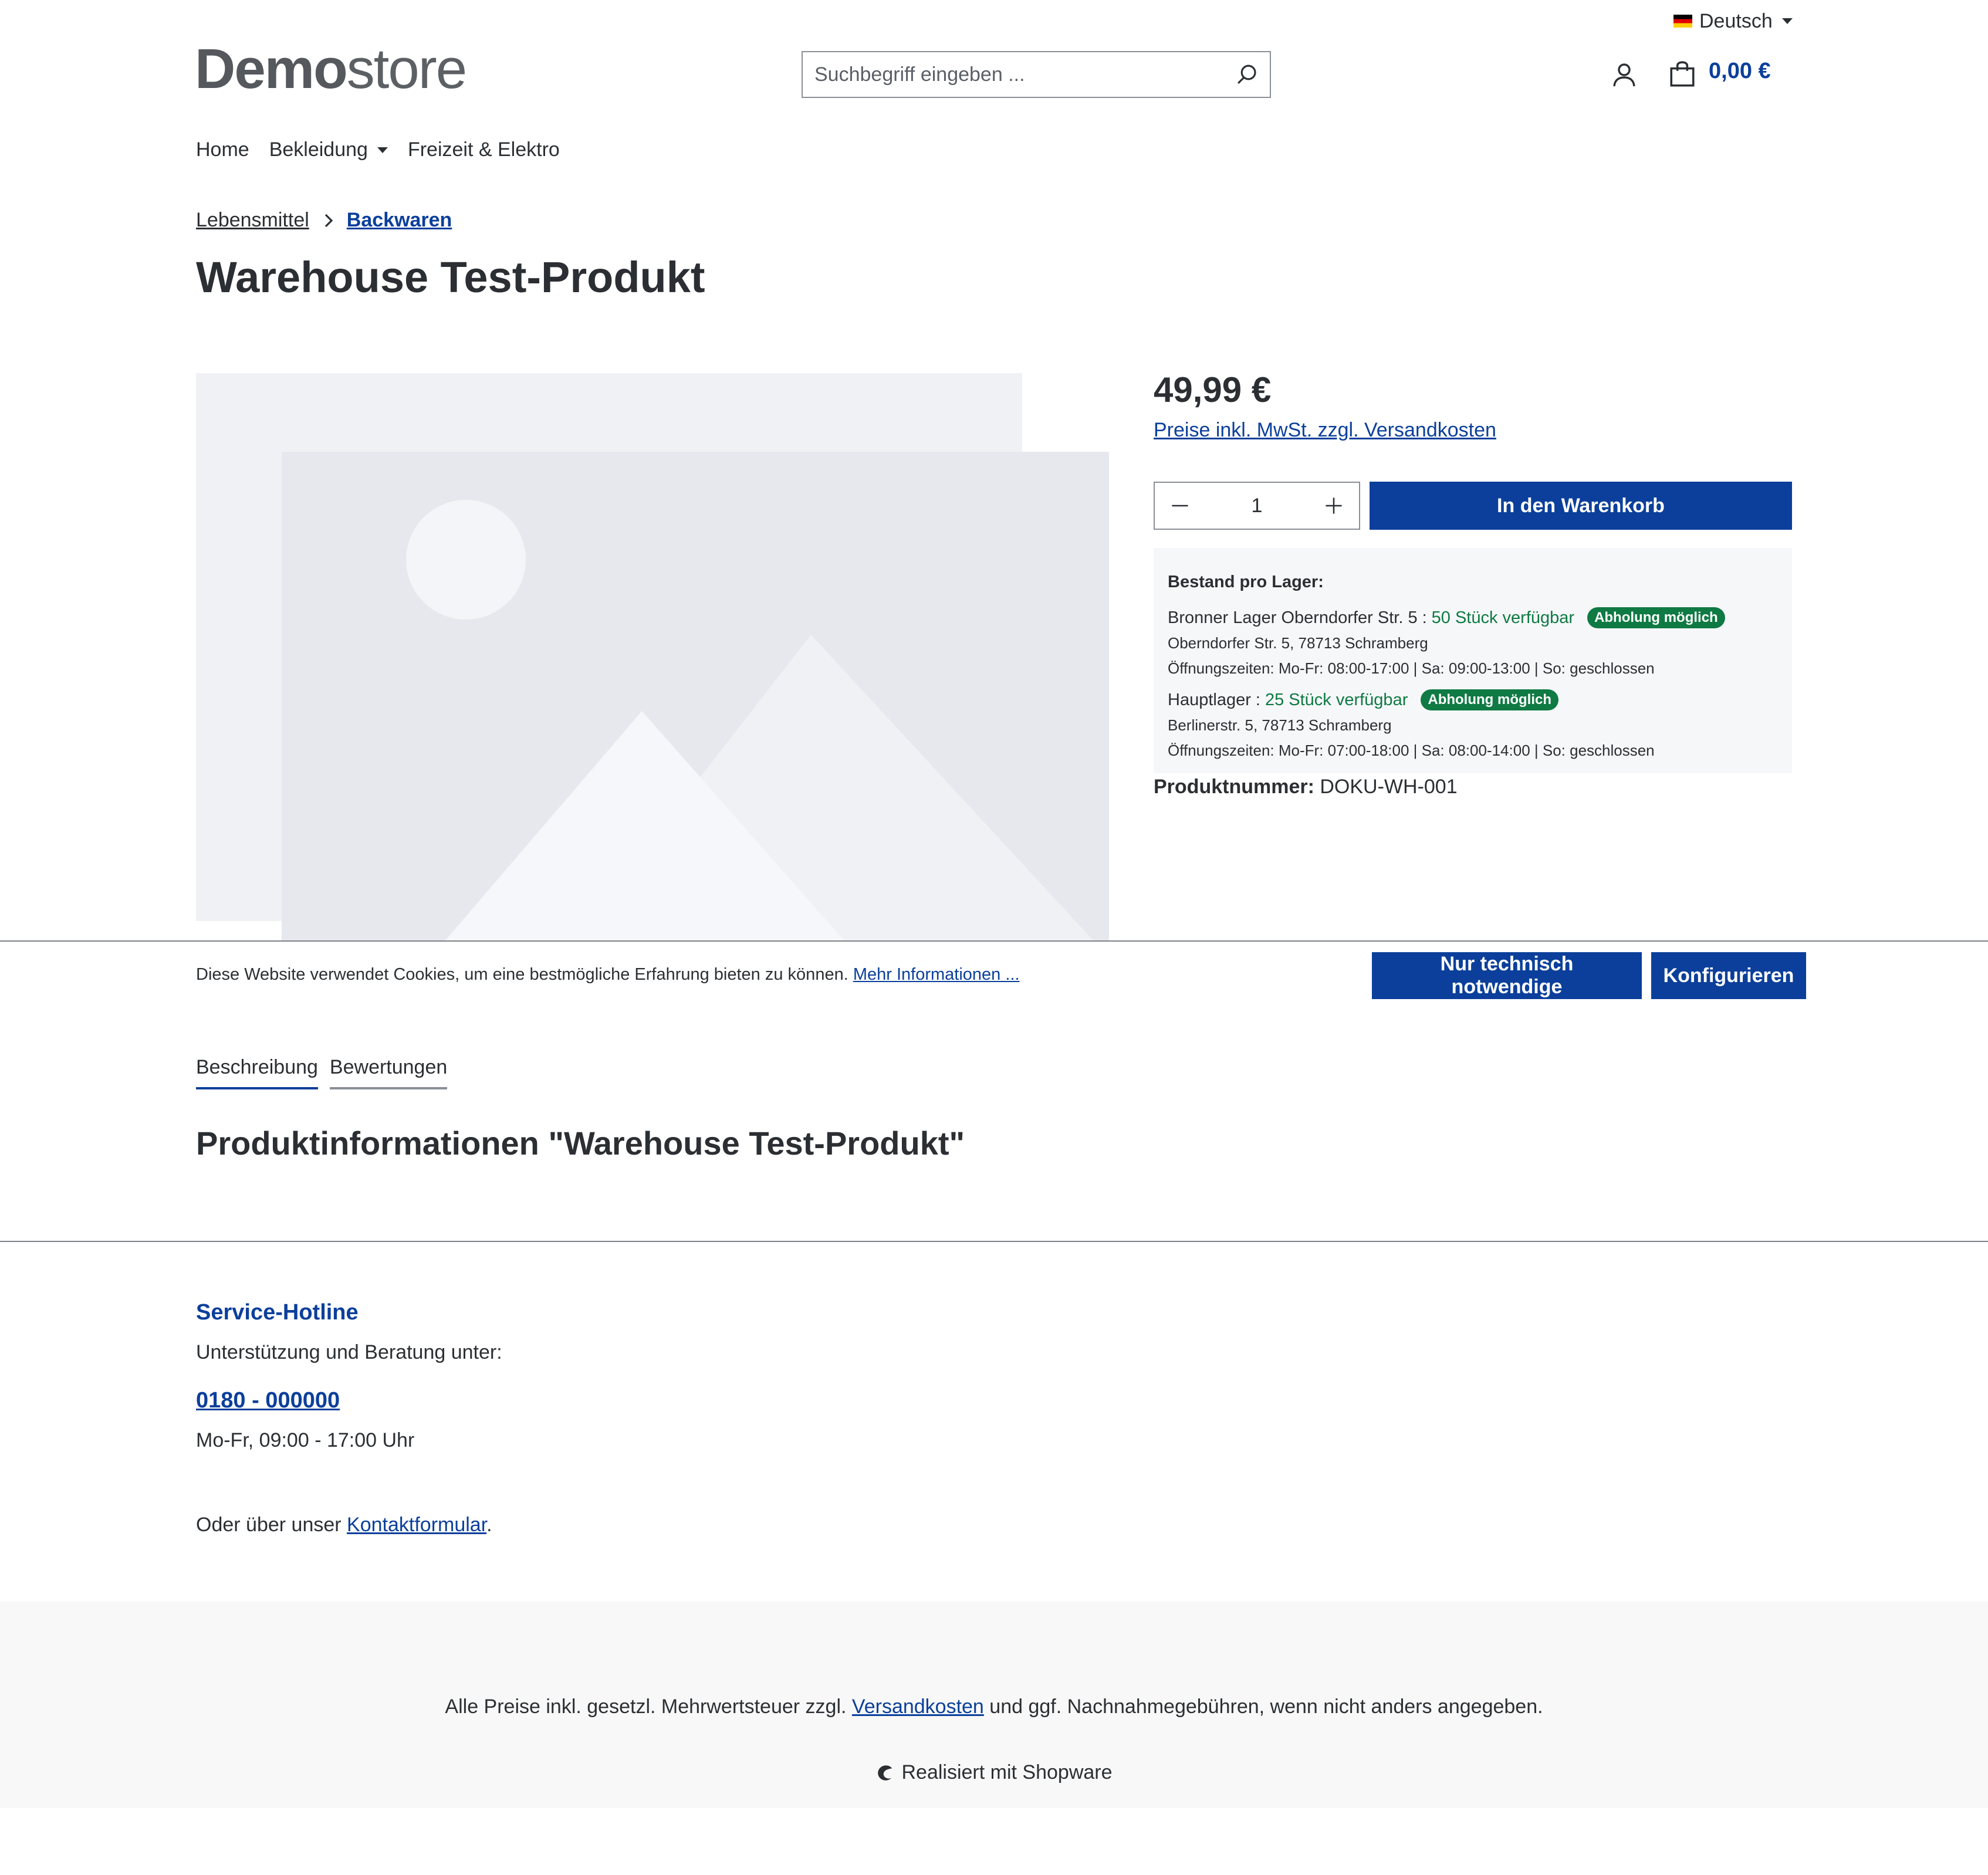 The height and width of the screenshot is (1875, 1988). I want to click on logo-bold: Demo, so click(271, 69).